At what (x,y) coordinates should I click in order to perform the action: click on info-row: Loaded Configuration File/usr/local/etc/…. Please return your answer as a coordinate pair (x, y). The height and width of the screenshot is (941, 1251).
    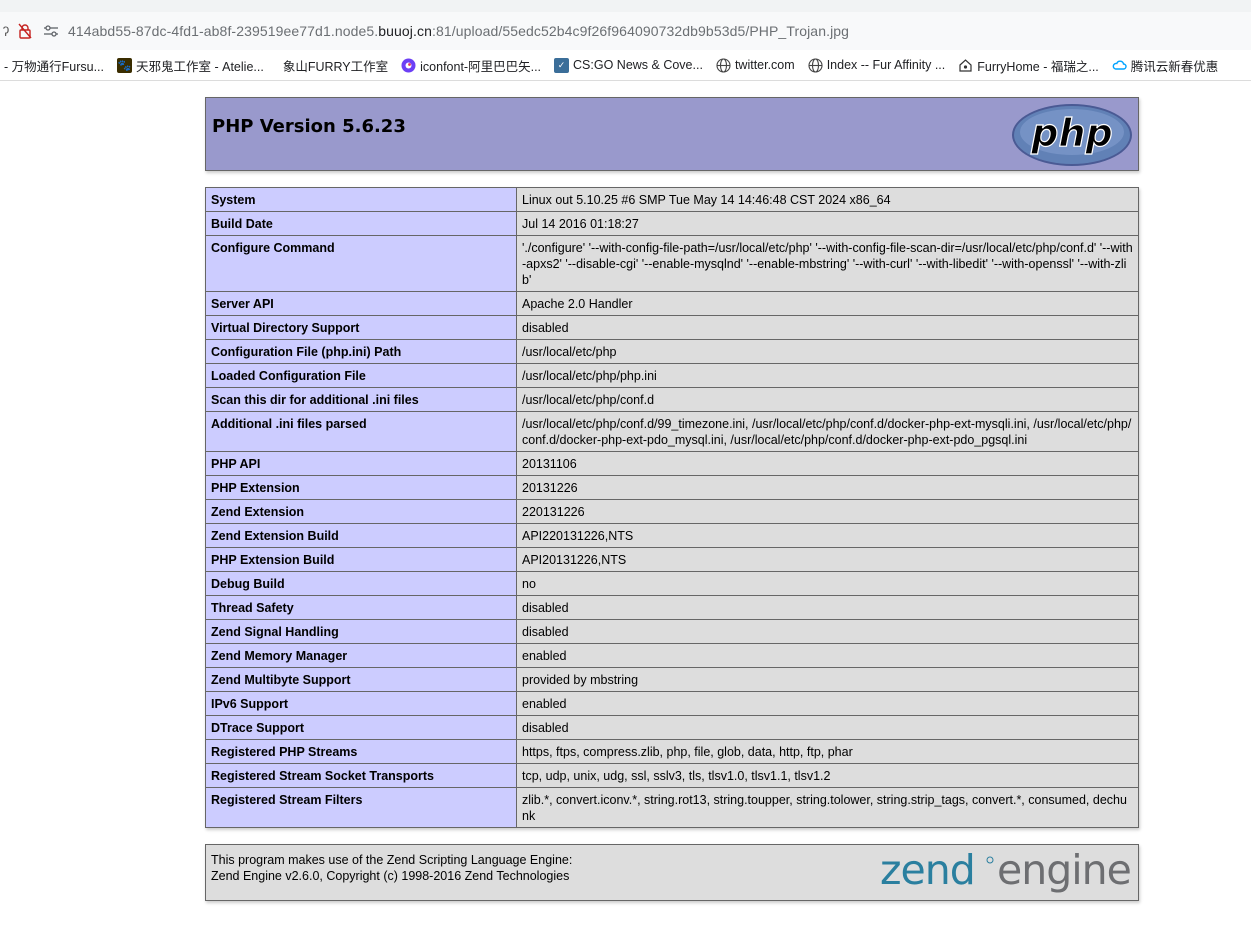
    Looking at the image, I should click on (672, 375).